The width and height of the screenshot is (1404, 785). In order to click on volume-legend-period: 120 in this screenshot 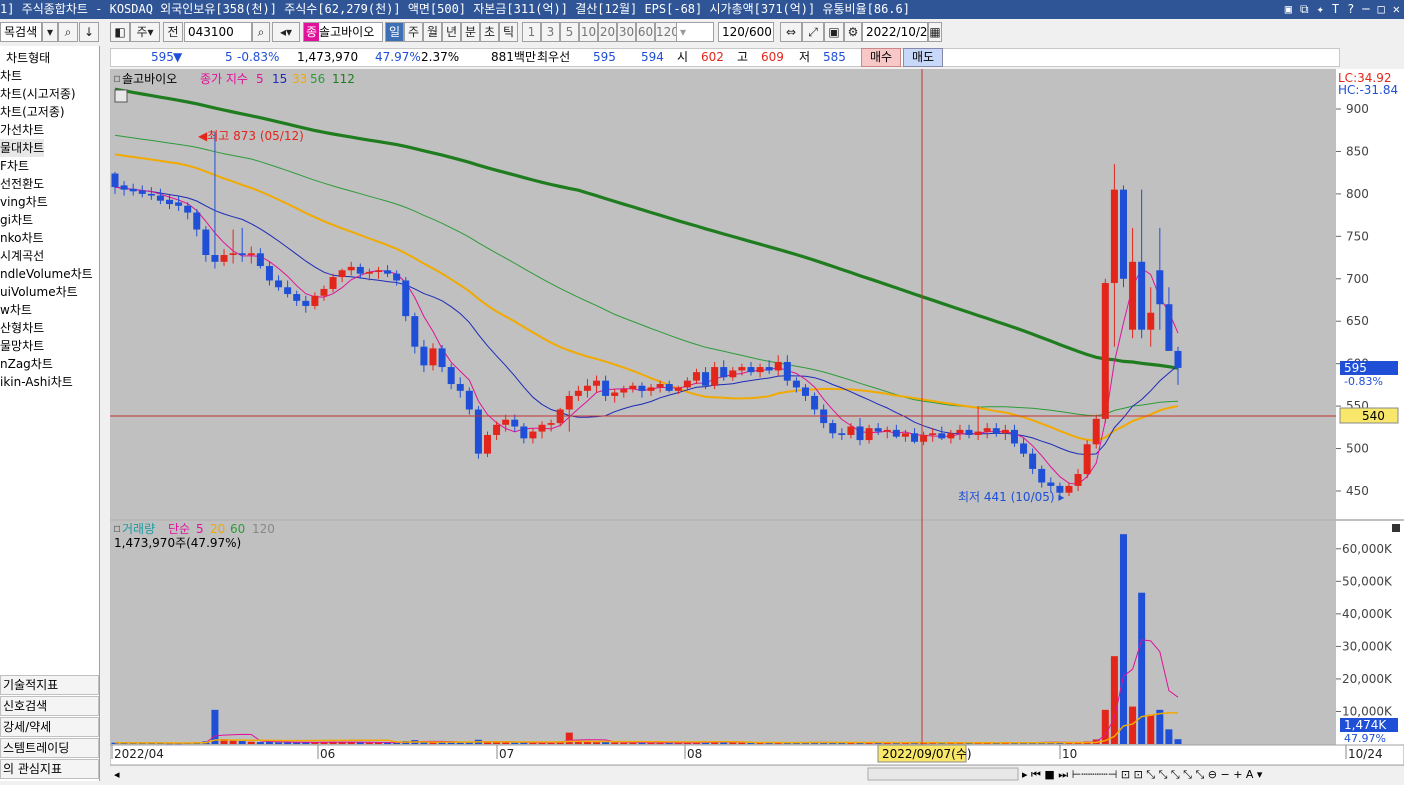, I will do `click(263, 529)`.